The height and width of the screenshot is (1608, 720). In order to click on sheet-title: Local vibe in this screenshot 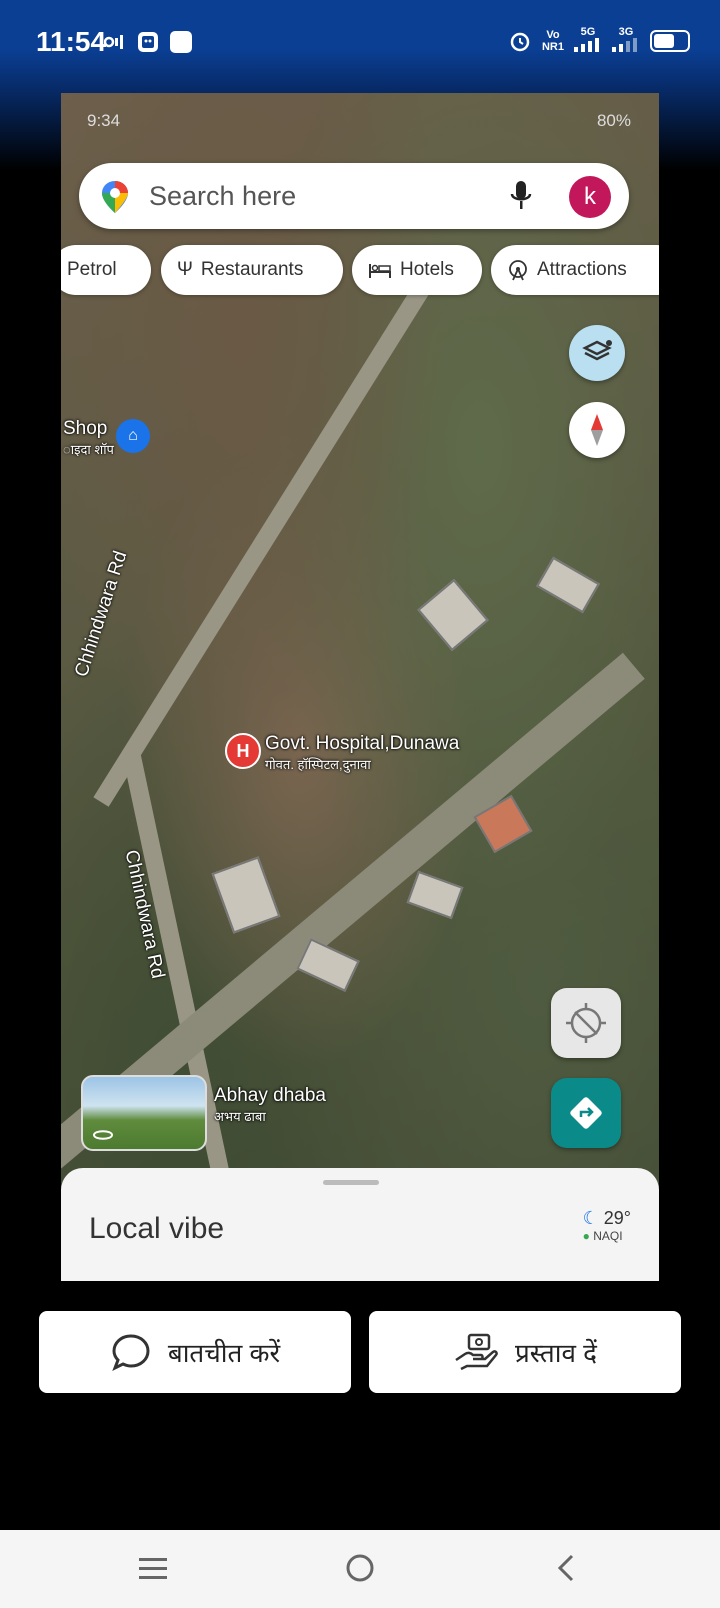, I will do `click(157, 1228)`.